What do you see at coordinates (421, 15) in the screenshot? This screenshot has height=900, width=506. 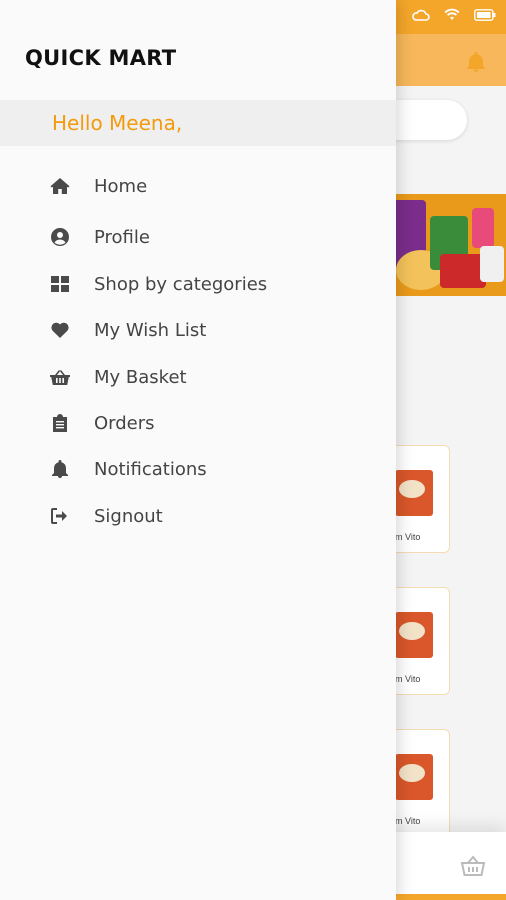 I see `weather-icon` at bounding box center [421, 15].